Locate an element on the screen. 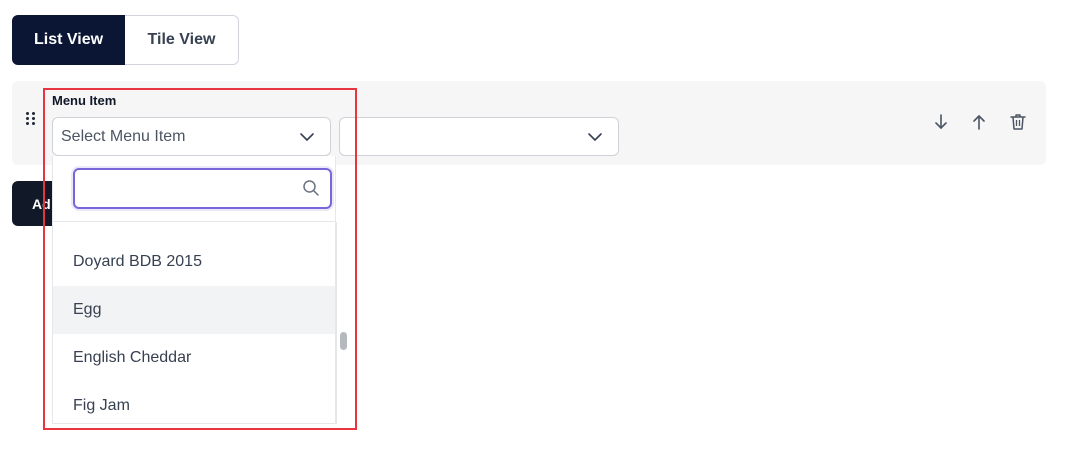 The width and height of the screenshot is (1073, 450). dropdown-option: Fig Jam is located at coordinates (194, 402).